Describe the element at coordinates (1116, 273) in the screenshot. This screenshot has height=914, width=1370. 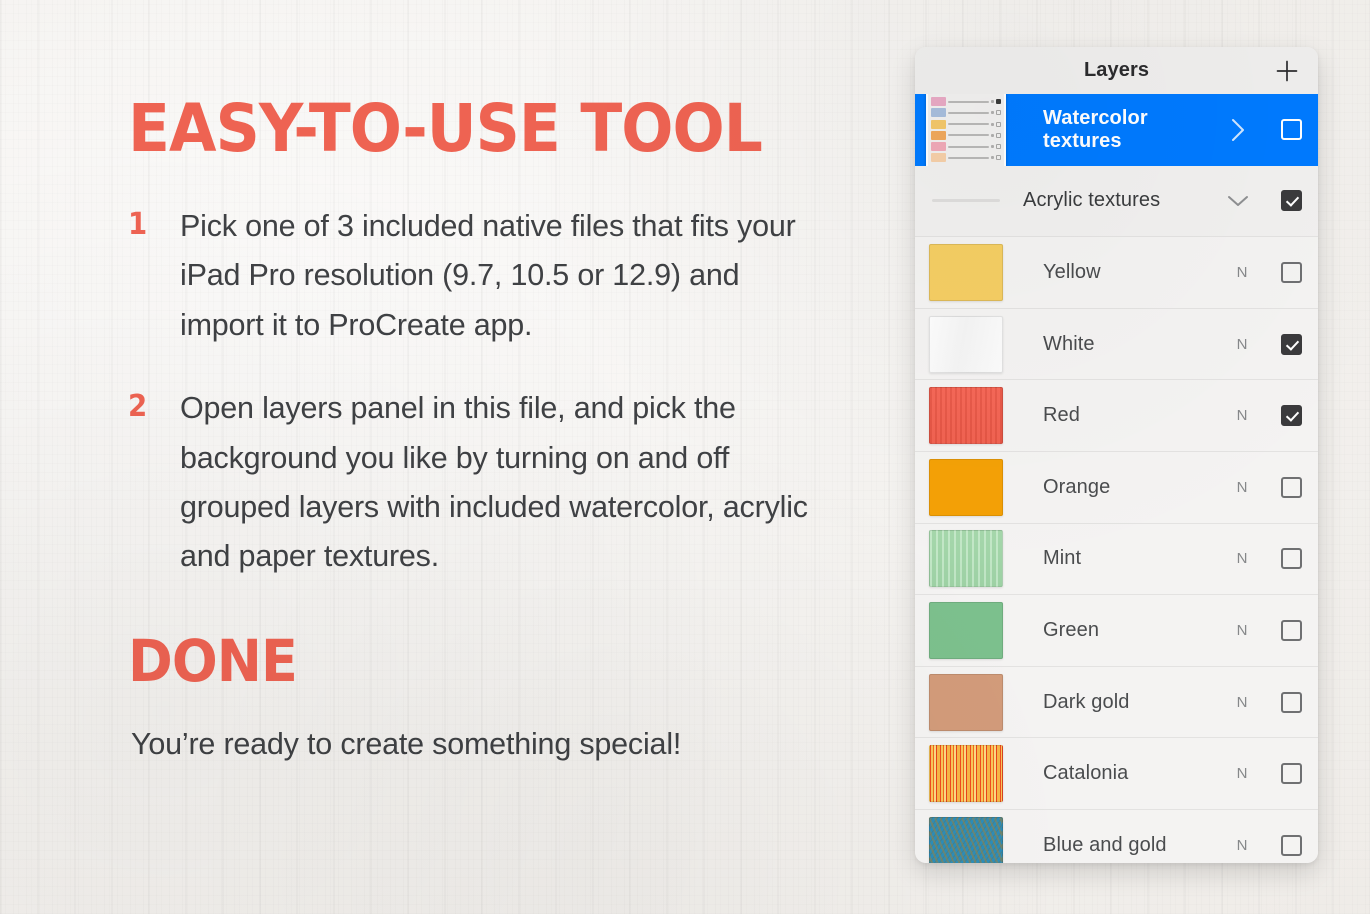
I see `layer-row: Yellow N` at that location.